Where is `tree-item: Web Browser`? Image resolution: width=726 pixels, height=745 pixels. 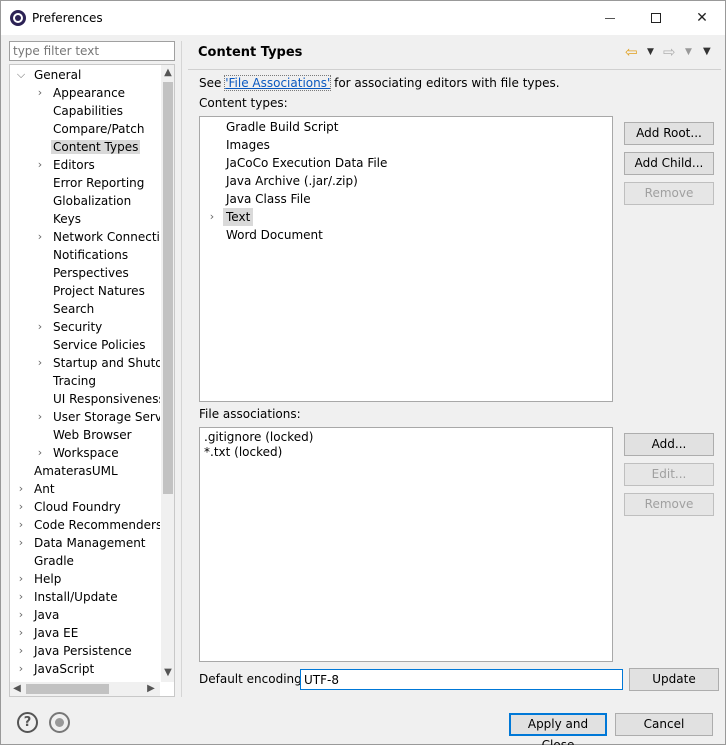 tree-item: Web Browser is located at coordinates (92, 435).